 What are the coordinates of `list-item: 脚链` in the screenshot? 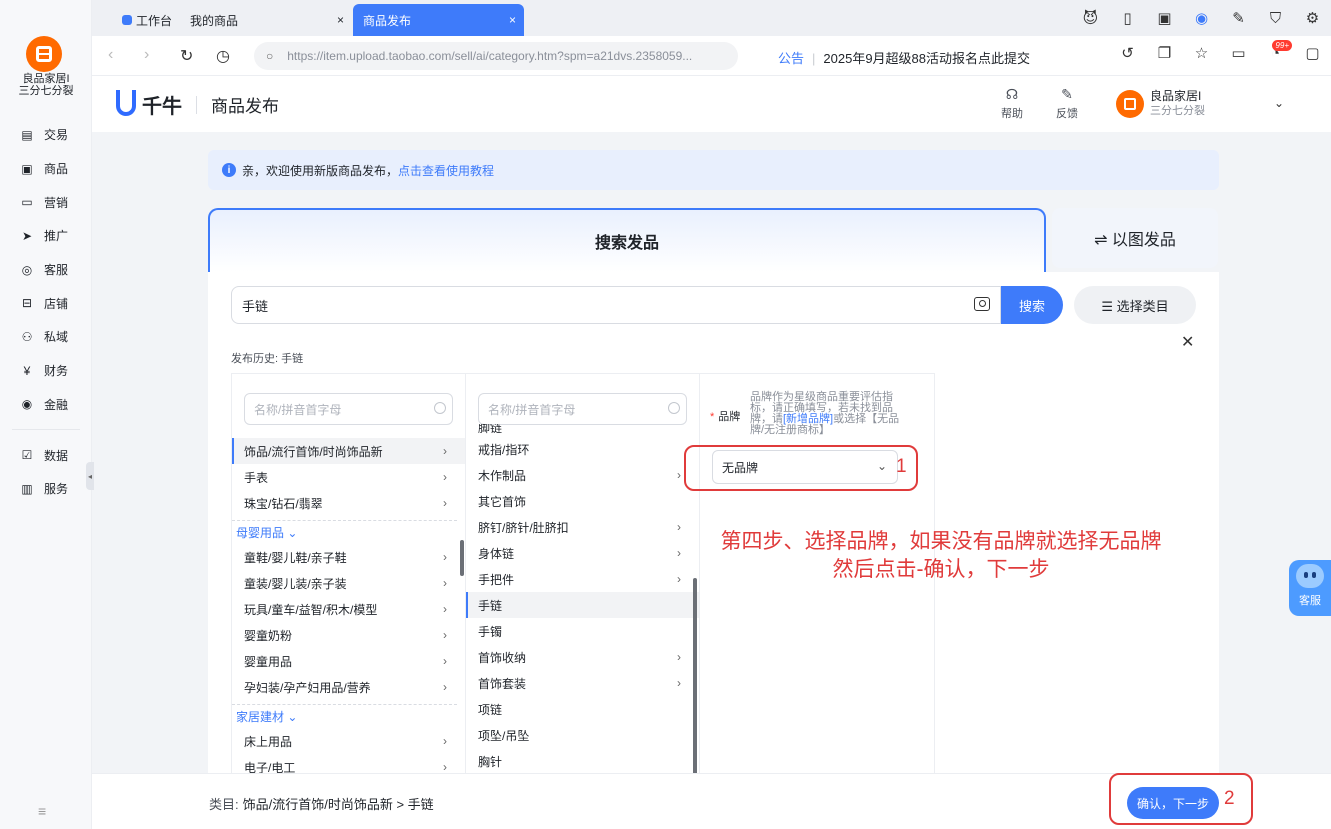 It's located at (582, 430).